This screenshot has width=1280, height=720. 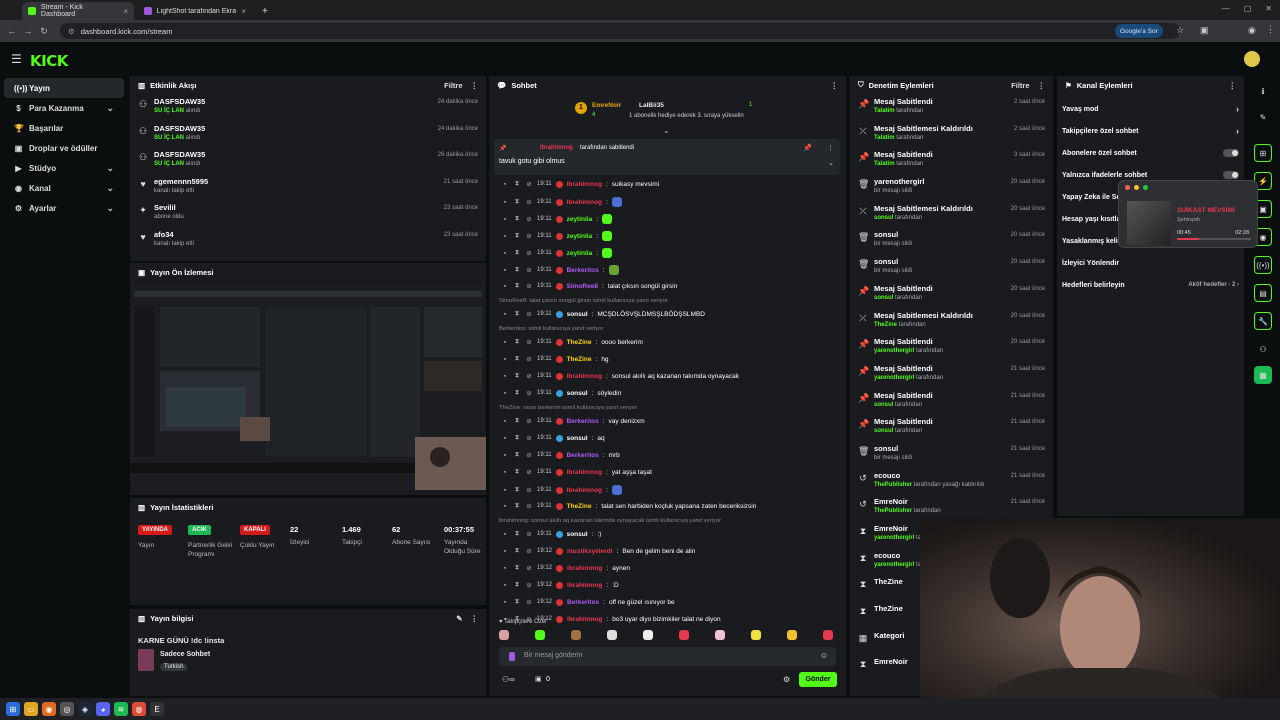 What do you see at coordinates (561, 393) in the screenshot?
I see `chat-message: ▪ ⧗ ⊘ 19:11 sonsul: söyledin` at bounding box center [561, 393].